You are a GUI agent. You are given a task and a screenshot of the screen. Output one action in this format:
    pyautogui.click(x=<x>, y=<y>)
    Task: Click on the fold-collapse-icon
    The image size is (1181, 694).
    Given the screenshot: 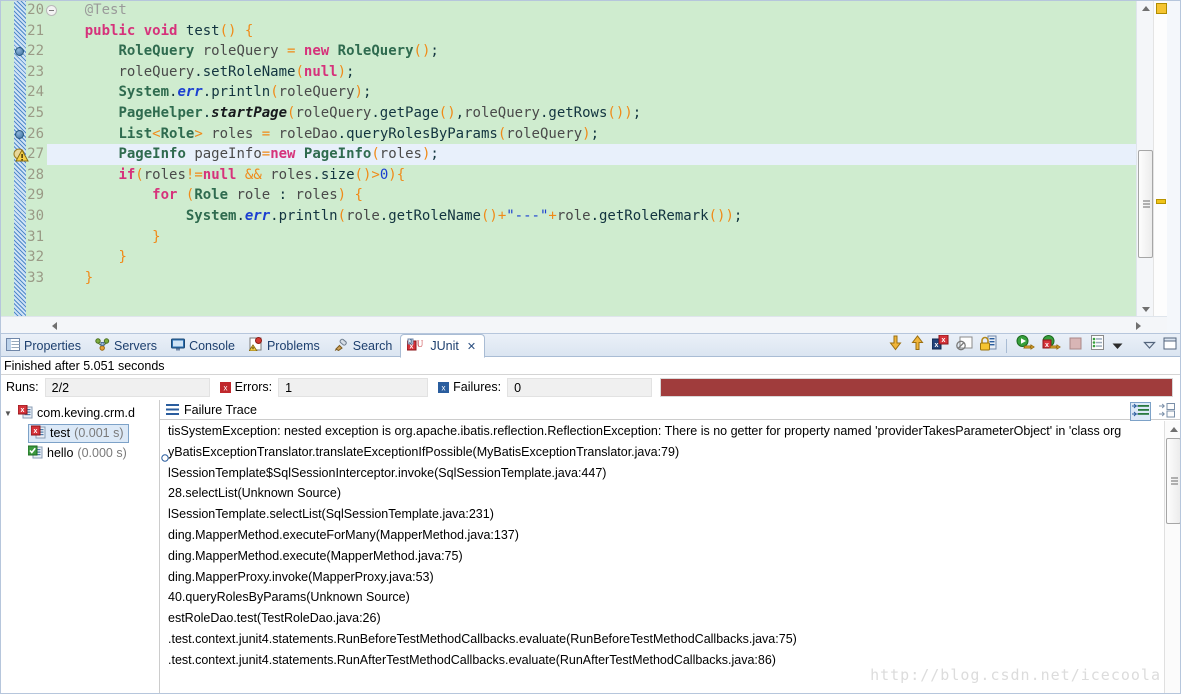 What is the action you would take?
    pyautogui.click(x=51, y=10)
    